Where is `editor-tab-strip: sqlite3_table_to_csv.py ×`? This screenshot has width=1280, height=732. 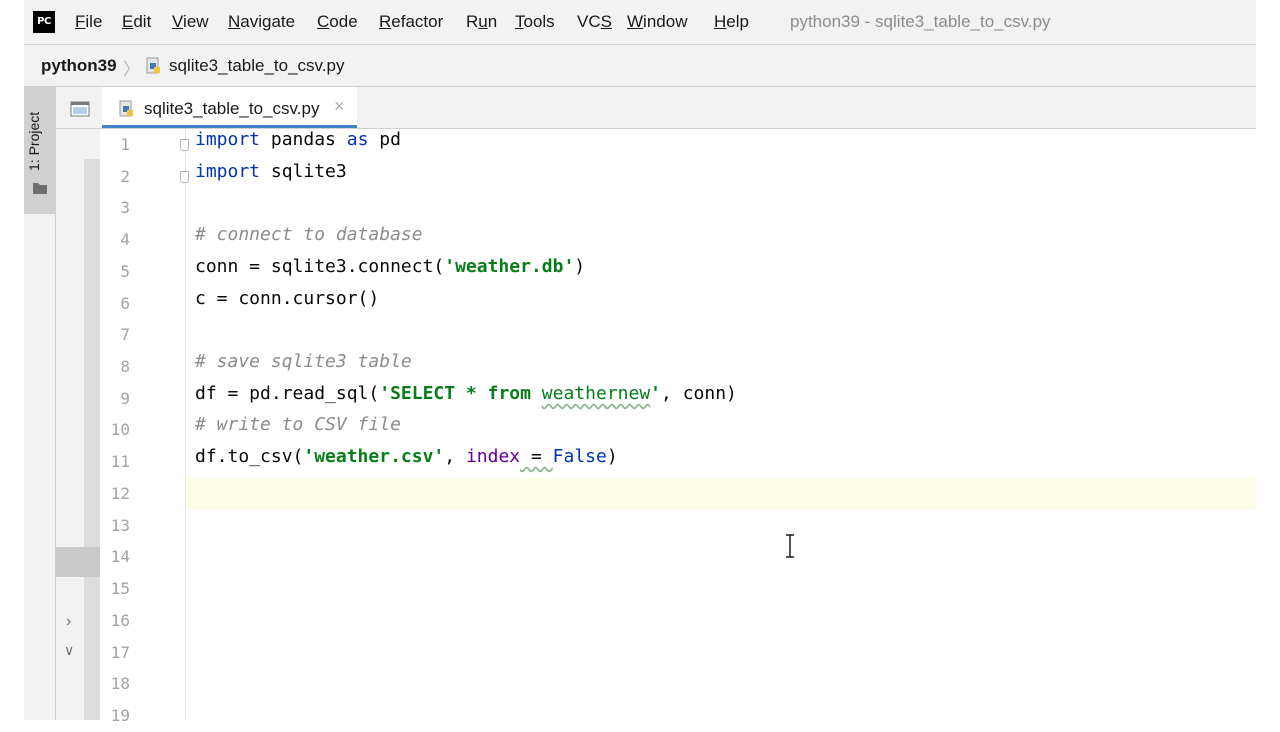
editor-tab-strip: sqlite3_table_to_csv.py × is located at coordinates (656, 108).